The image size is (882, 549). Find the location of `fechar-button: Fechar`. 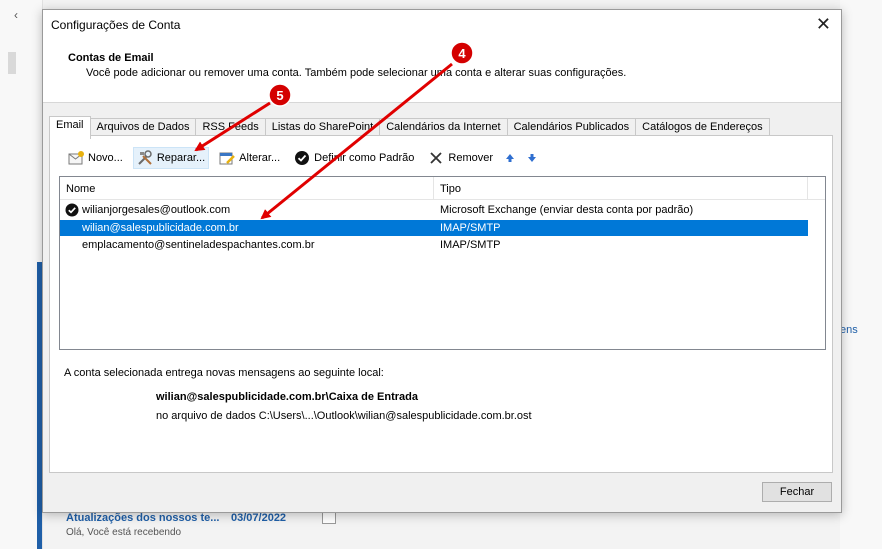

fechar-button: Fechar is located at coordinates (797, 492).